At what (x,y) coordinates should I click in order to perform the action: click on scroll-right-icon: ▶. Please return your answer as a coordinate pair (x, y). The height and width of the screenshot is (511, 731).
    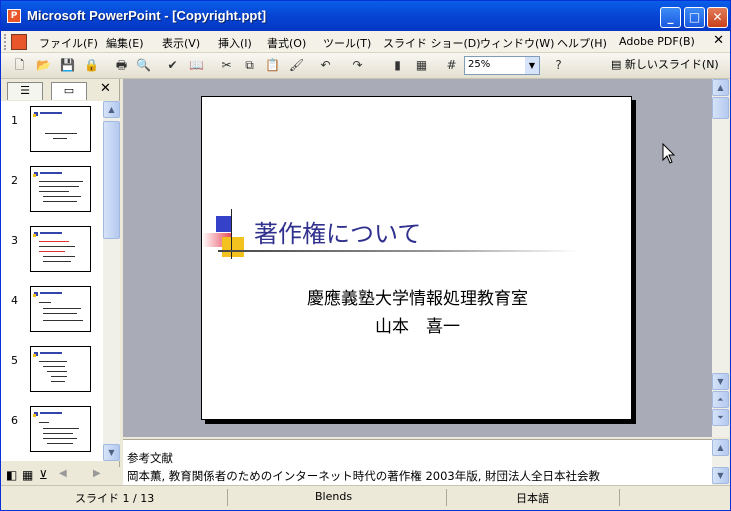
    Looking at the image, I should click on (97, 473).